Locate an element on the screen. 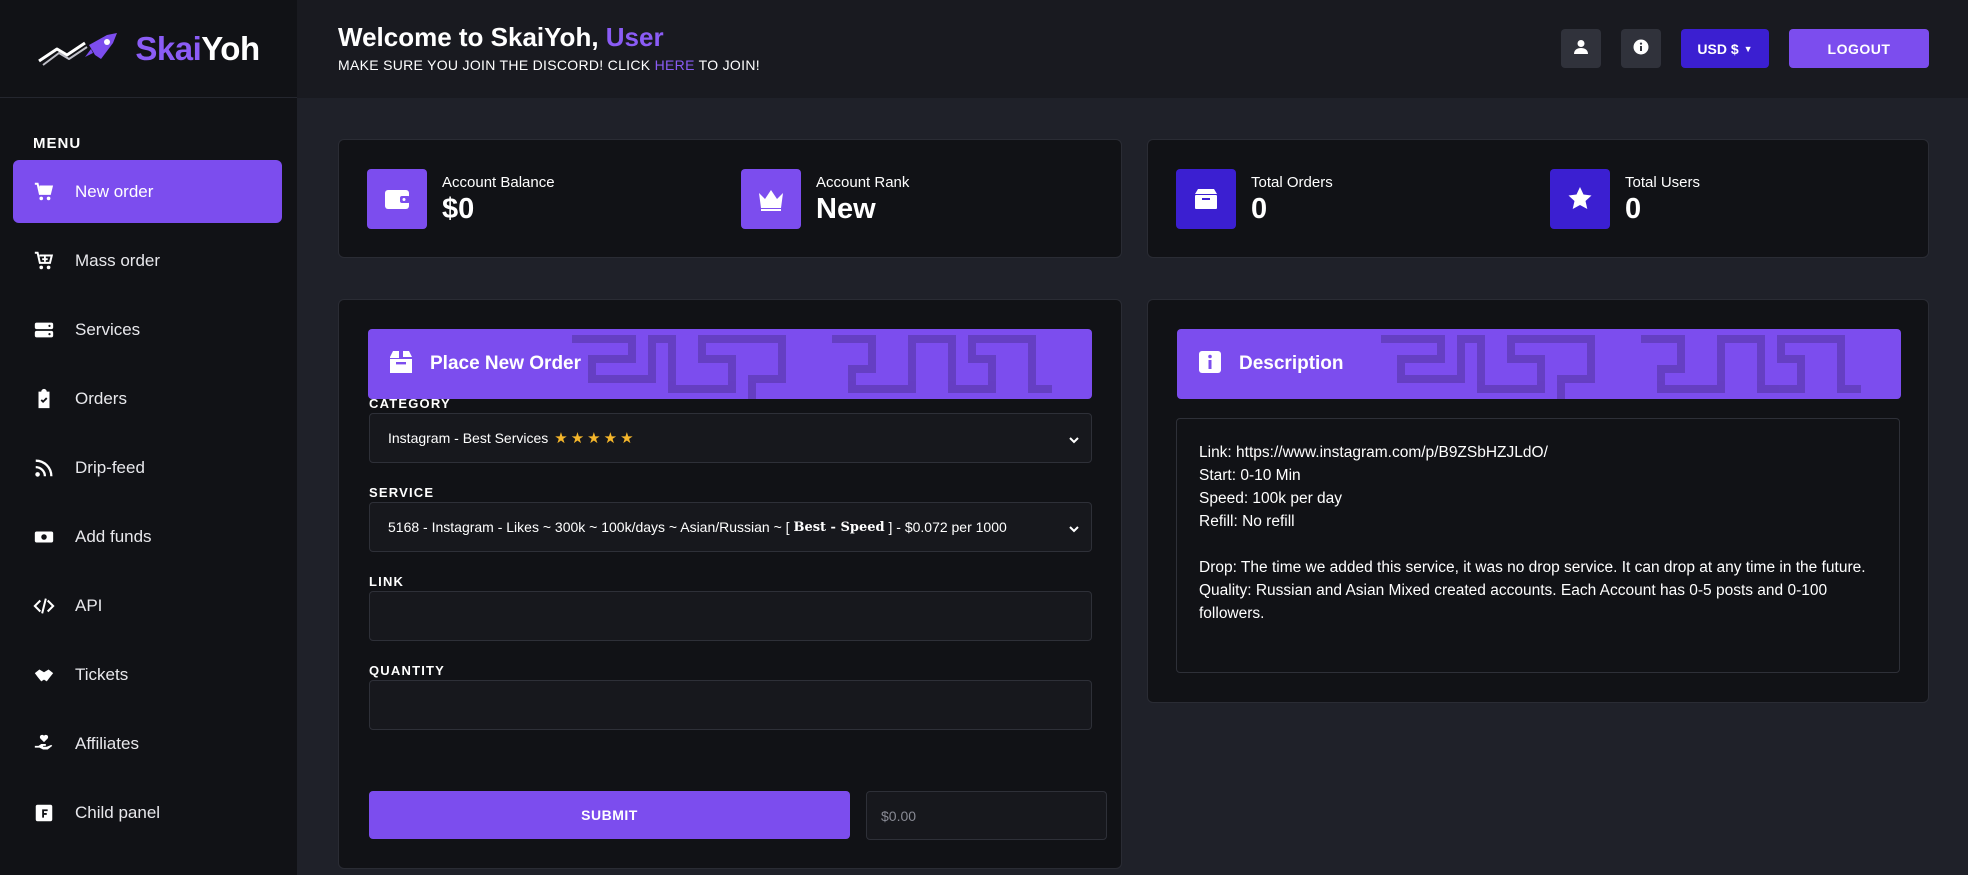  description-header: Description is located at coordinates (1539, 364).